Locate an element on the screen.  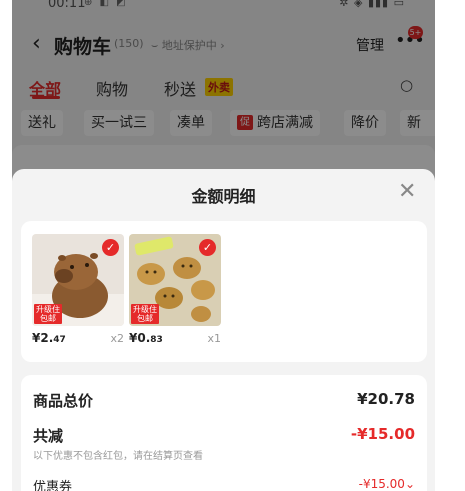
coupon-value: -¥15.00⌄ is located at coordinates (387, 484).